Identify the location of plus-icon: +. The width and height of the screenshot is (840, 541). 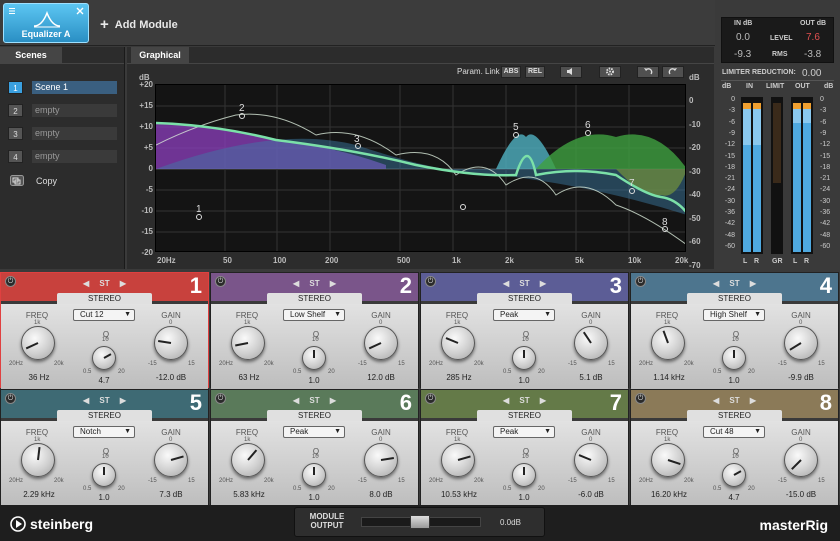
(104, 24).